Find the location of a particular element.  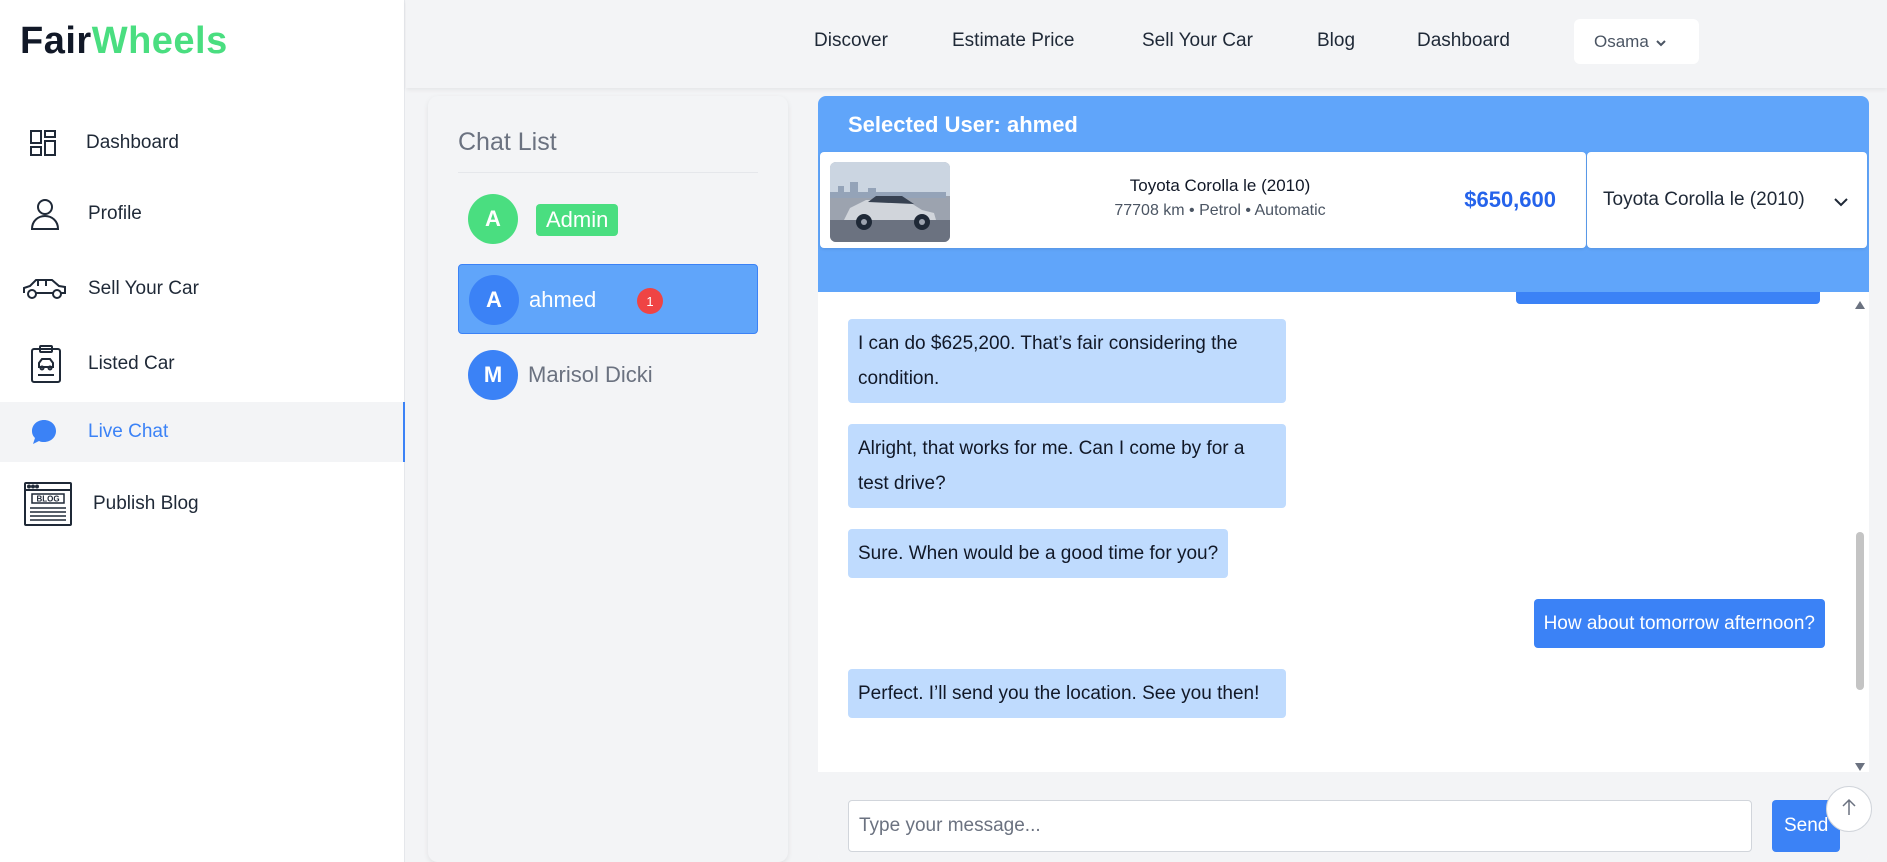

sidebar-item-dashboard: Dashboard is located at coordinates (202, 143).